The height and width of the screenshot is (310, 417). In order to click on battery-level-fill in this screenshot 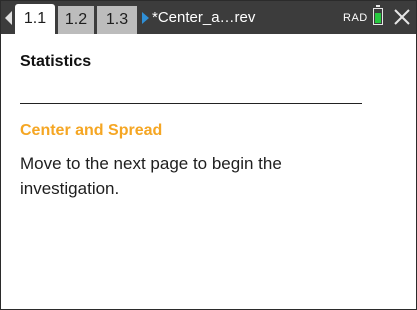, I will do `click(378, 18)`.